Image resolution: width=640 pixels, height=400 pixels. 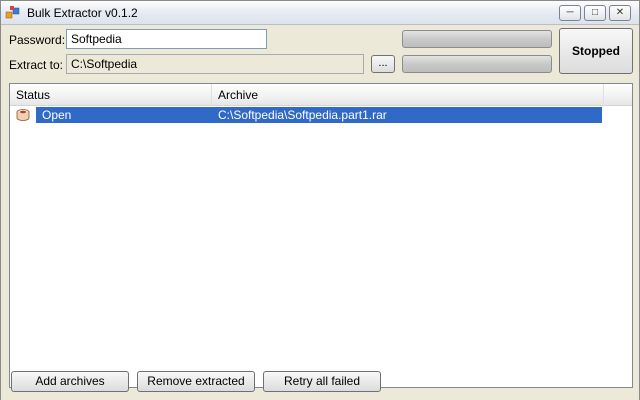 I want to click on row-archive-path: C:\Softpedia\Softpedia.part1.rar, so click(x=302, y=115).